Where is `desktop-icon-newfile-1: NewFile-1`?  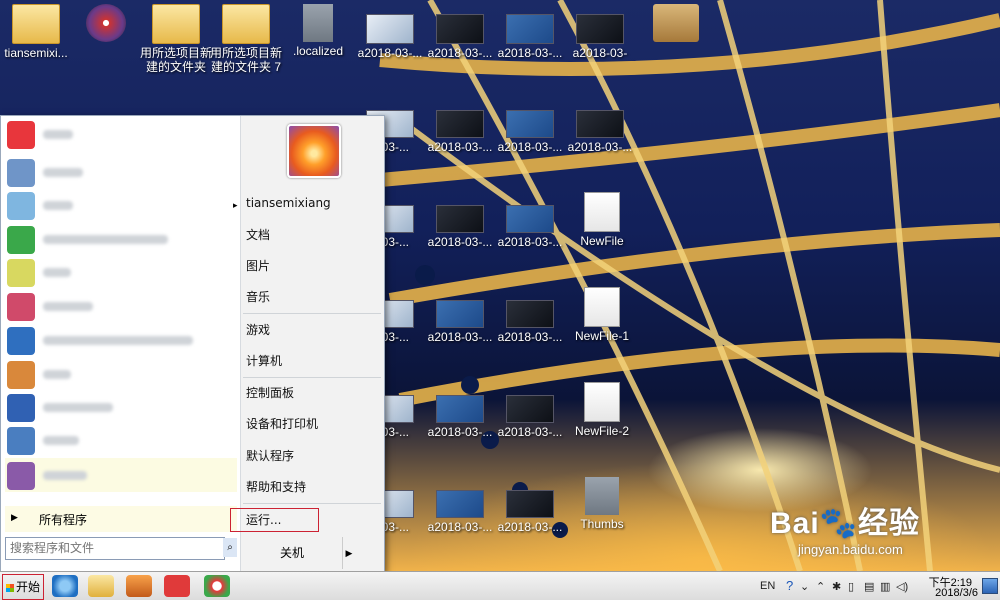
desktop-icon-newfile-1: NewFile-1 is located at coordinates (602, 315).